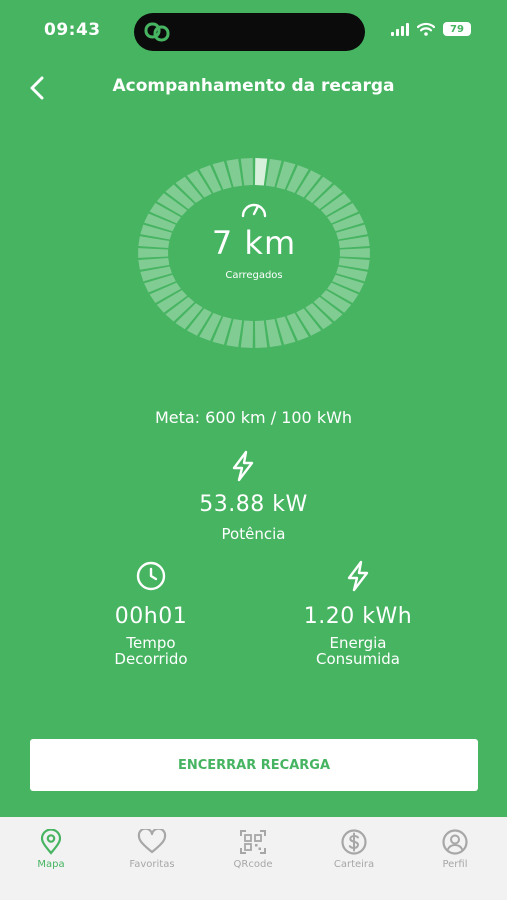 The width and height of the screenshot is (507, 900). I want to click on cellular-signal-icon, so click(400, 29).